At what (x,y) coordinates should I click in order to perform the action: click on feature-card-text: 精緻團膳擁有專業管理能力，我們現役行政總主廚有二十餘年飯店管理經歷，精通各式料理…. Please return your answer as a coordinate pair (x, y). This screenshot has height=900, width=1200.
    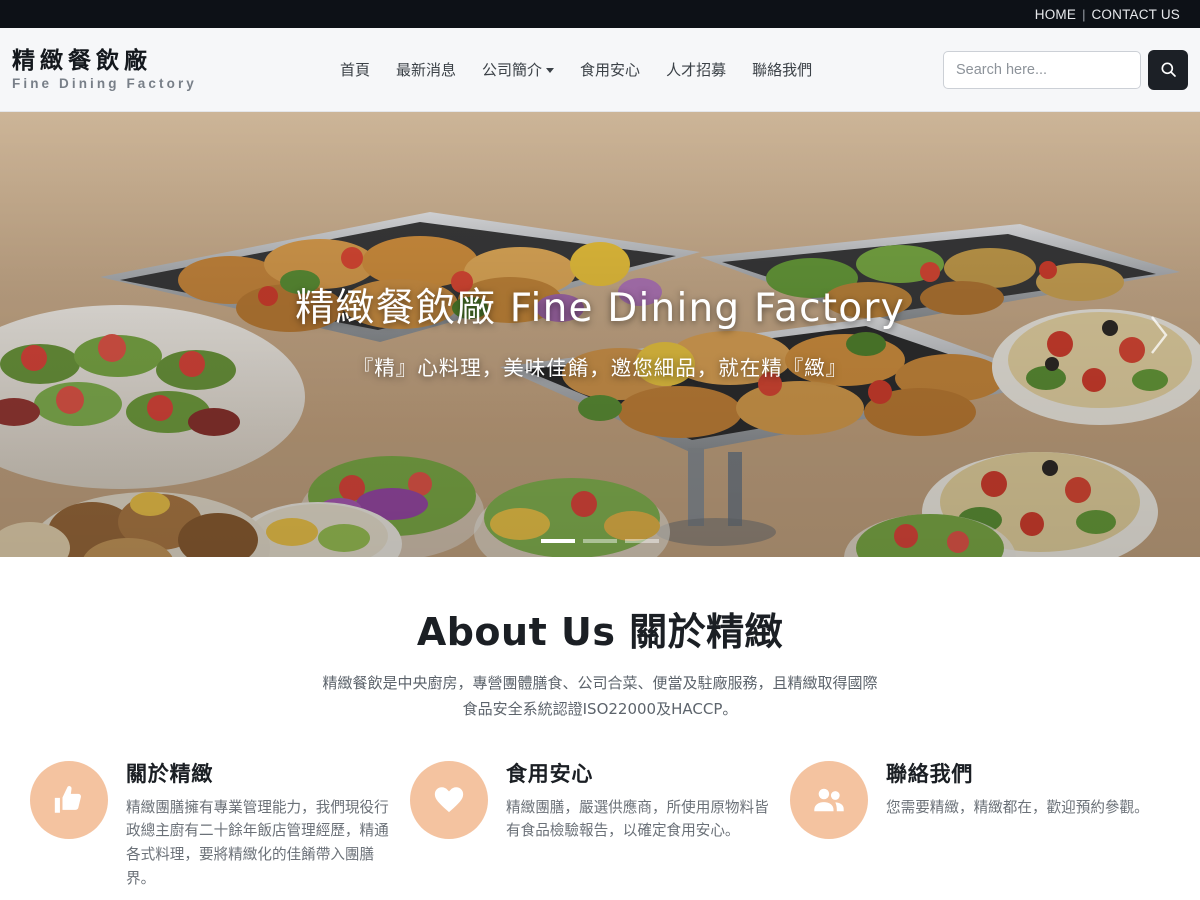
    Looking at the image, I should click on (257, 842).